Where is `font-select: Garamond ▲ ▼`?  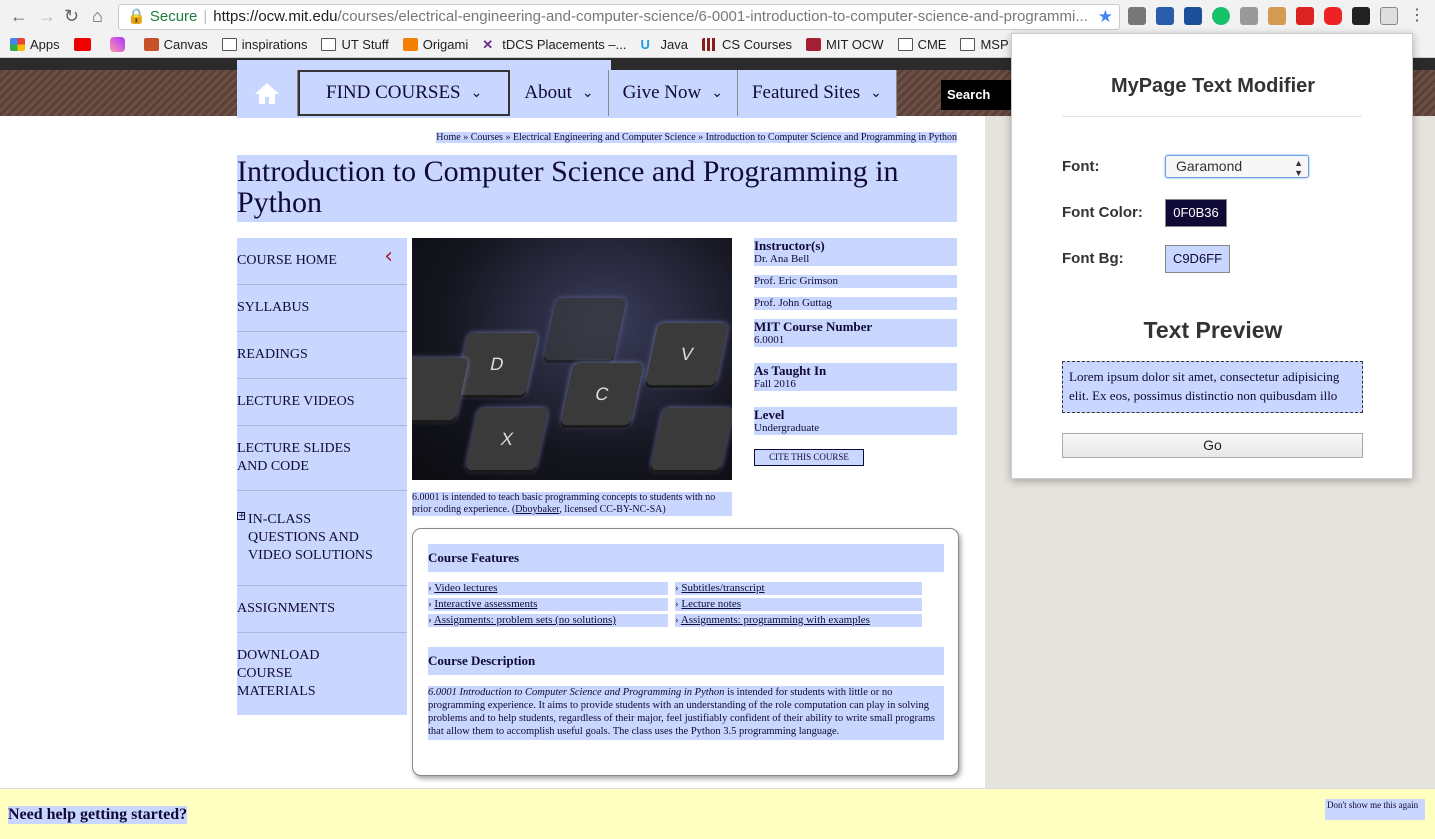
font-select: Garamond ▲ ▼ is located at coordinates (1237, 166).